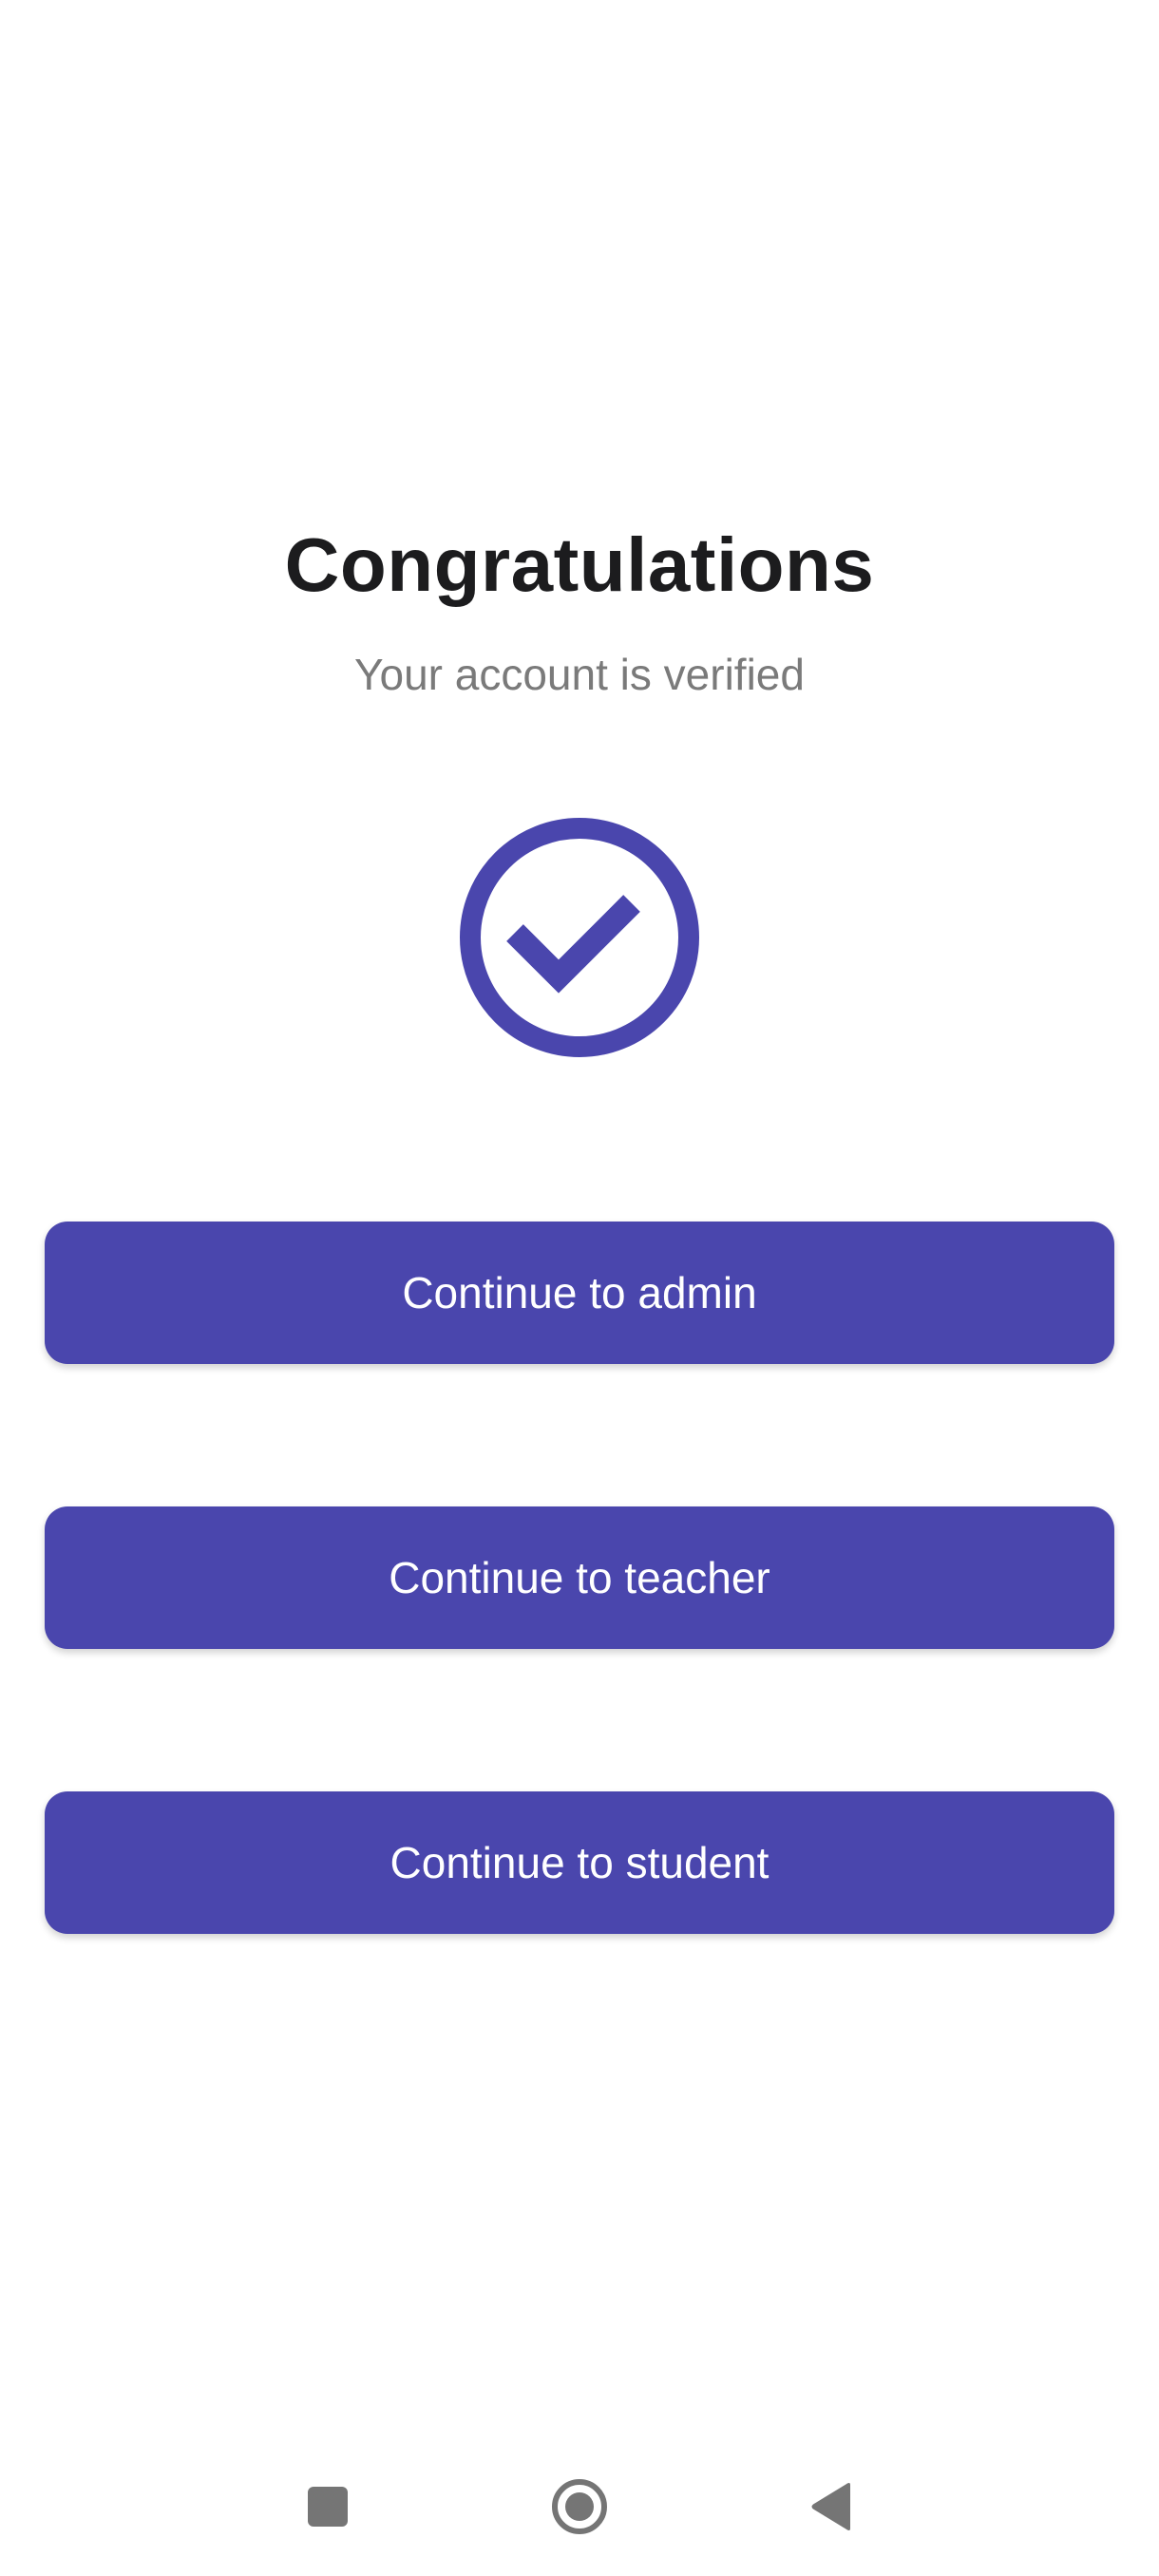 This screenshot has height=2576, width=1159. Describe the element at coordinates (579, 1293) in the screenshot. I see `continue-to-admin-button: Continue to admin` at that location.